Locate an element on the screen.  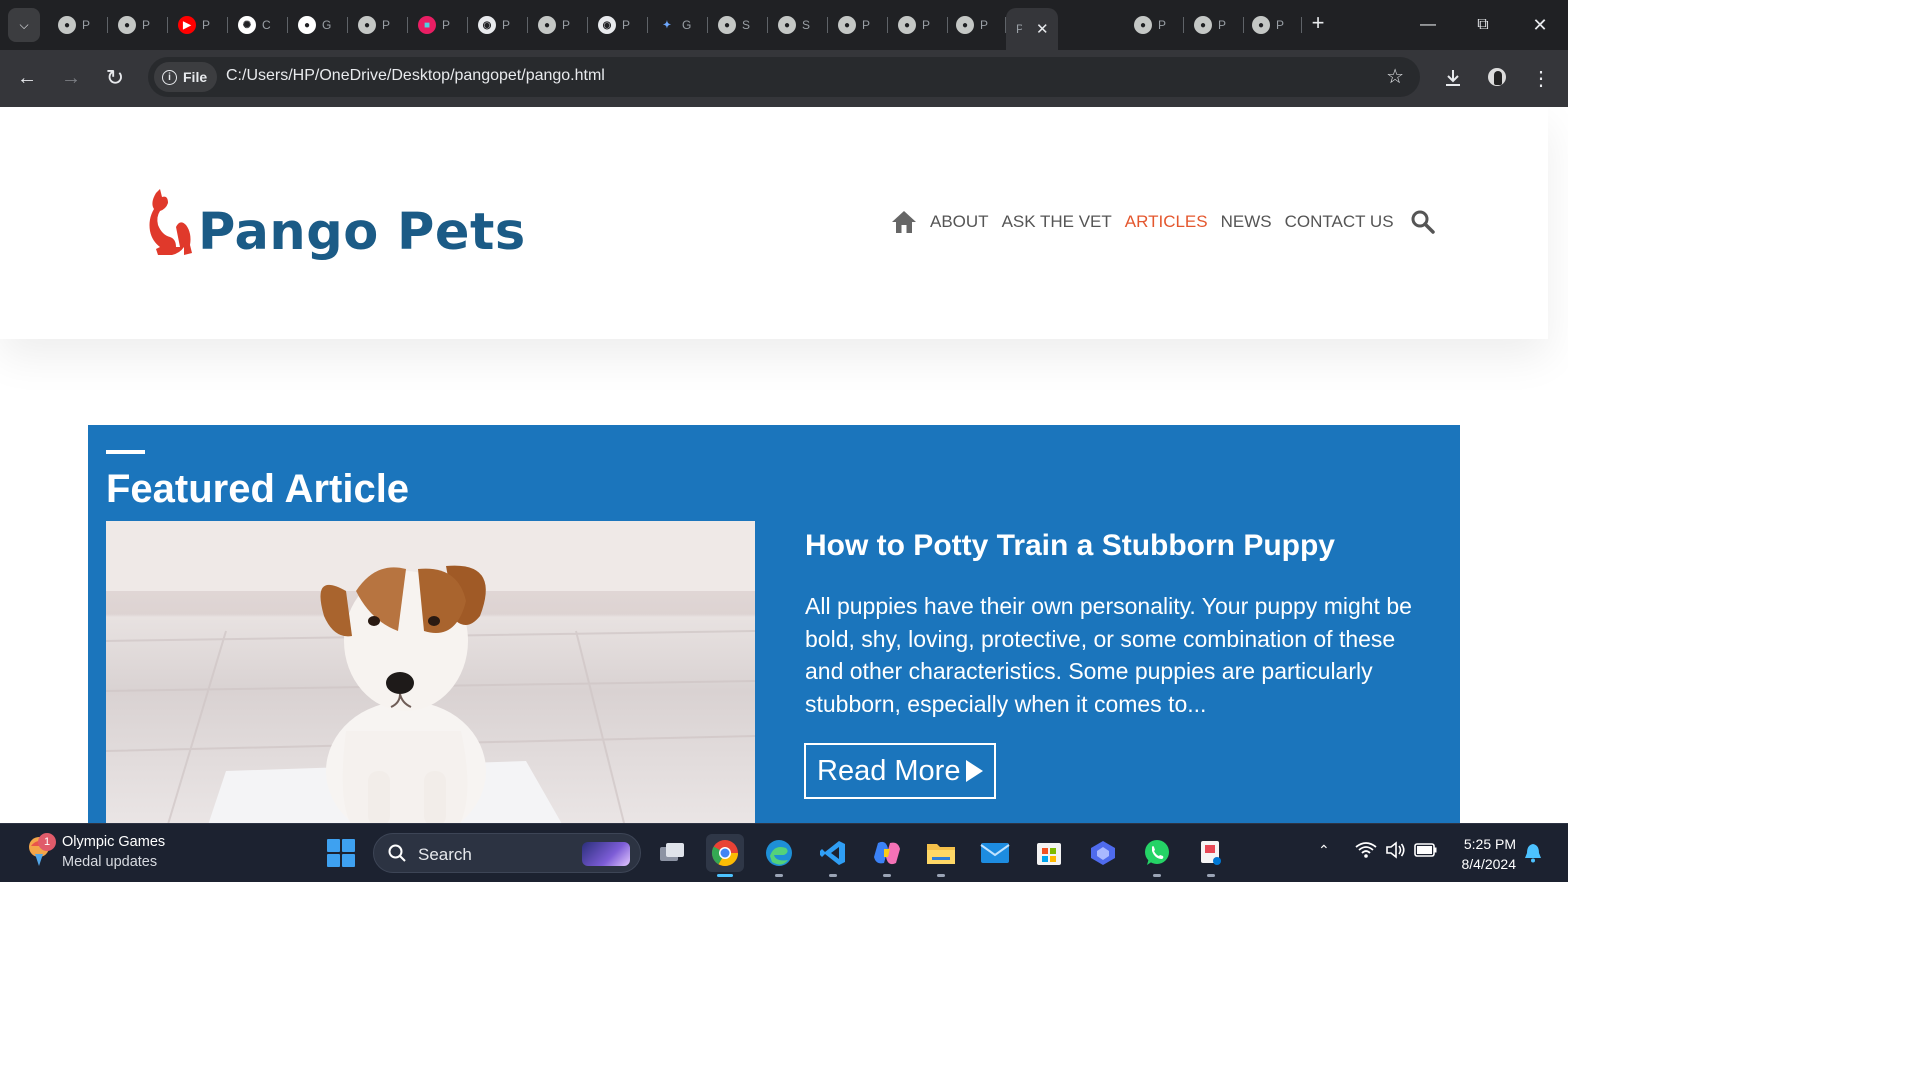
browser-tab-title: G is located at coordinates (327, 25).